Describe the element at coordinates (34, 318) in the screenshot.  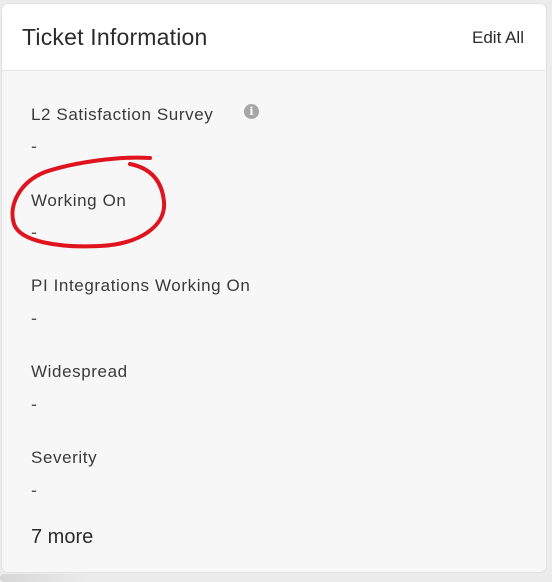
I see `field-value-pi-integrations-working-on: -` at that location.